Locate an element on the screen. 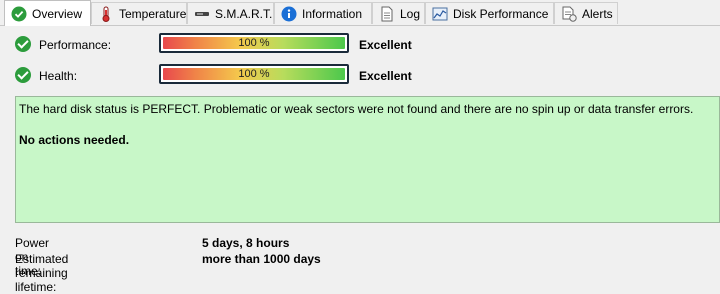  health-rating: Excellent is located at coordinates (385, 76).